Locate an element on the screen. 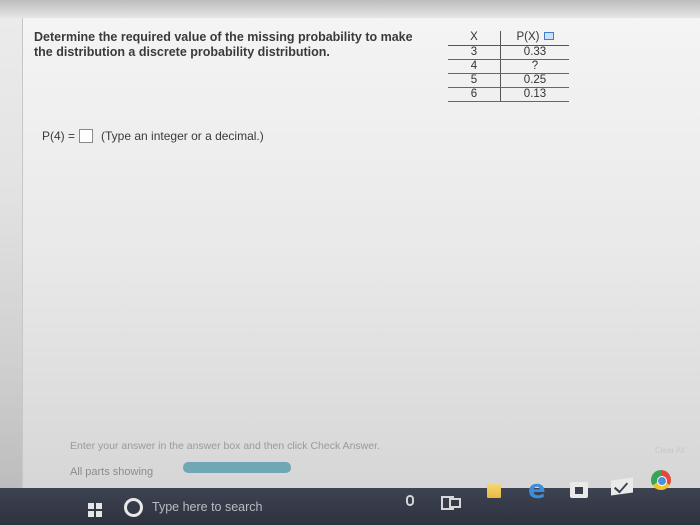 This screenshot has width=700, height=525. parts-showing-label: All parts showing is located at coordinates (112, 472).